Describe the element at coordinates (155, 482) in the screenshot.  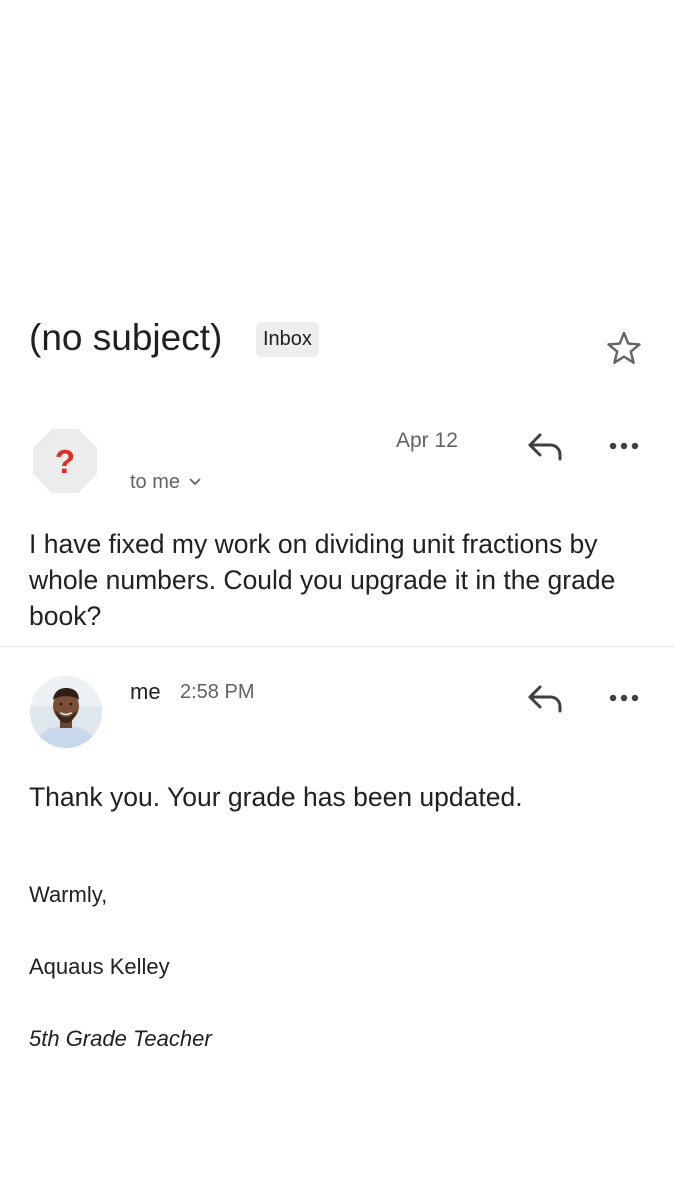
I see `recipient-label: to me` at that location.